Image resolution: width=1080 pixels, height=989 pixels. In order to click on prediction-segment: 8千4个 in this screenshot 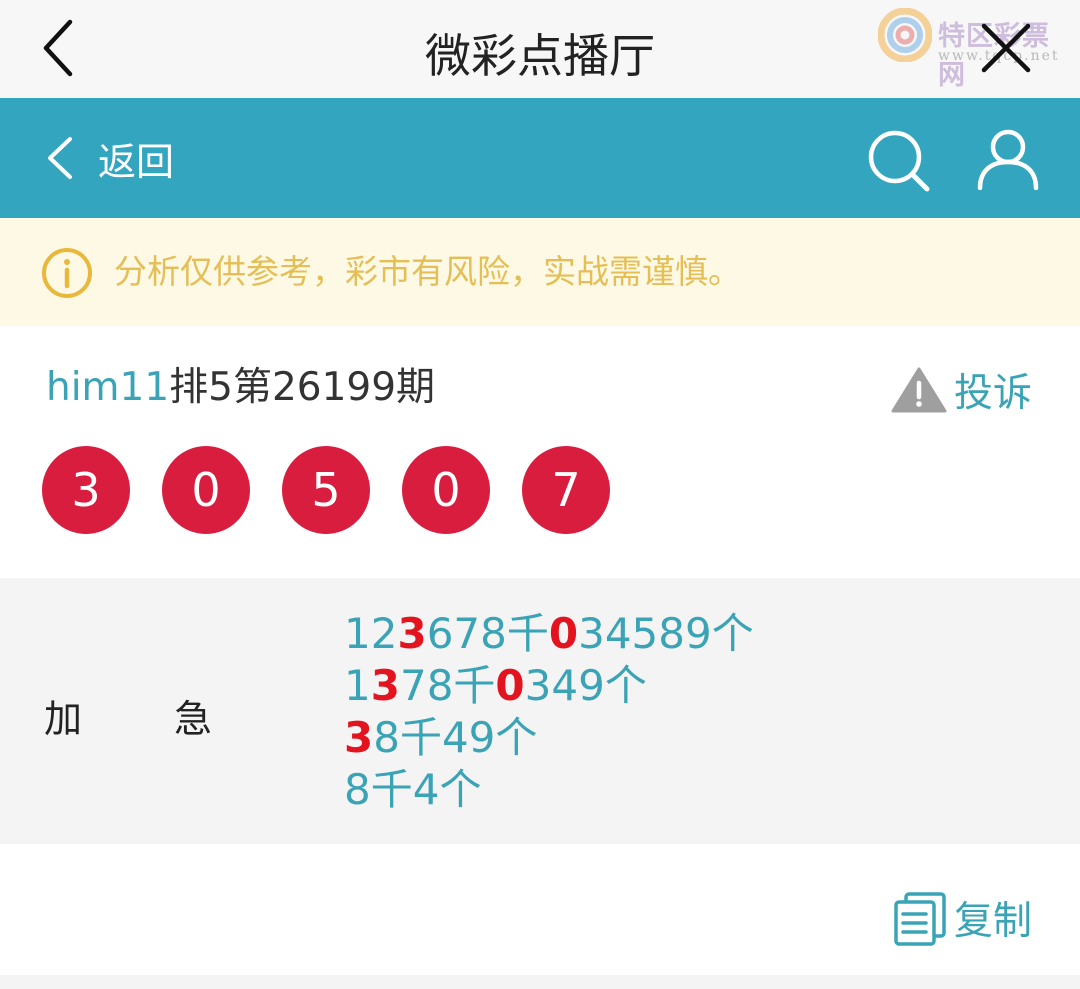, I will do `click(413, 789)`.